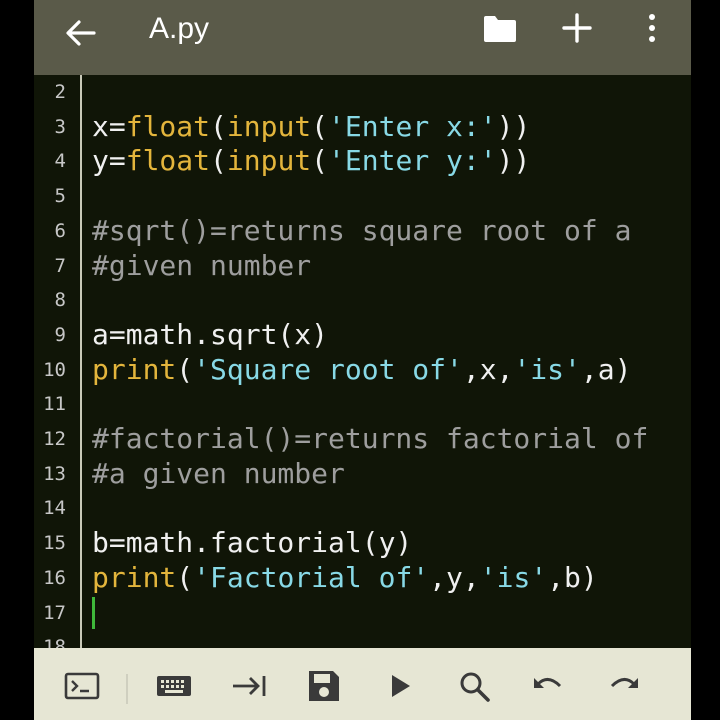 The height and width of the screenshot is (720, 720). What do you see at coordinates (60, 334) in the screenshot?
I see `line-number: 9` at bounding box center [60, 334].